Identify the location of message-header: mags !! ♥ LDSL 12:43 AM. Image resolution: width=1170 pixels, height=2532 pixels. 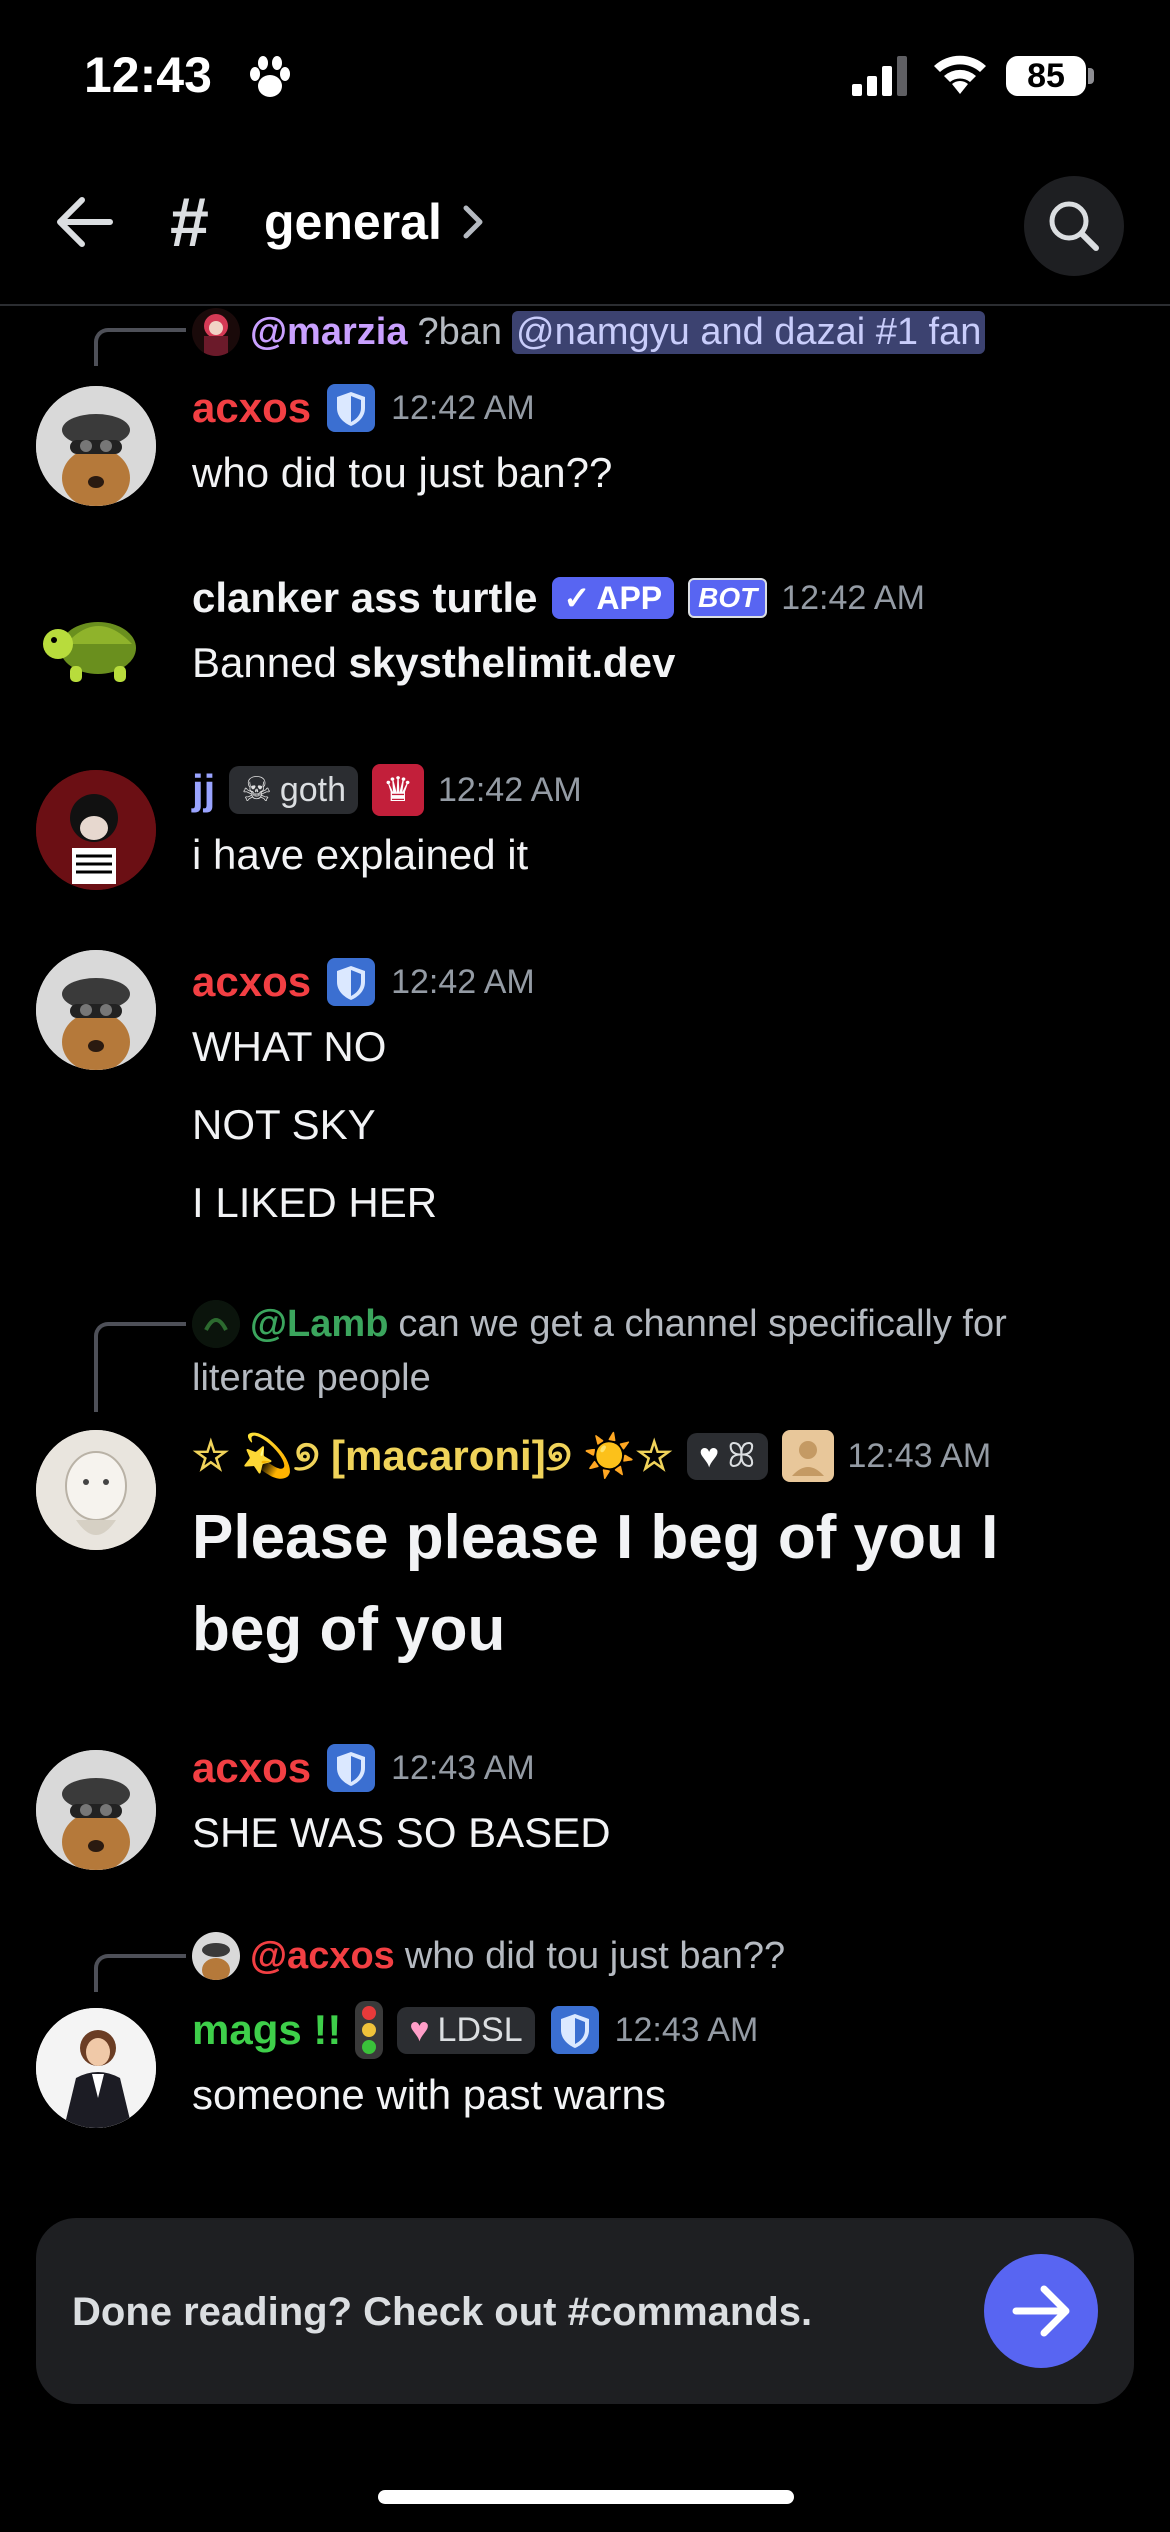
(475, 2030).